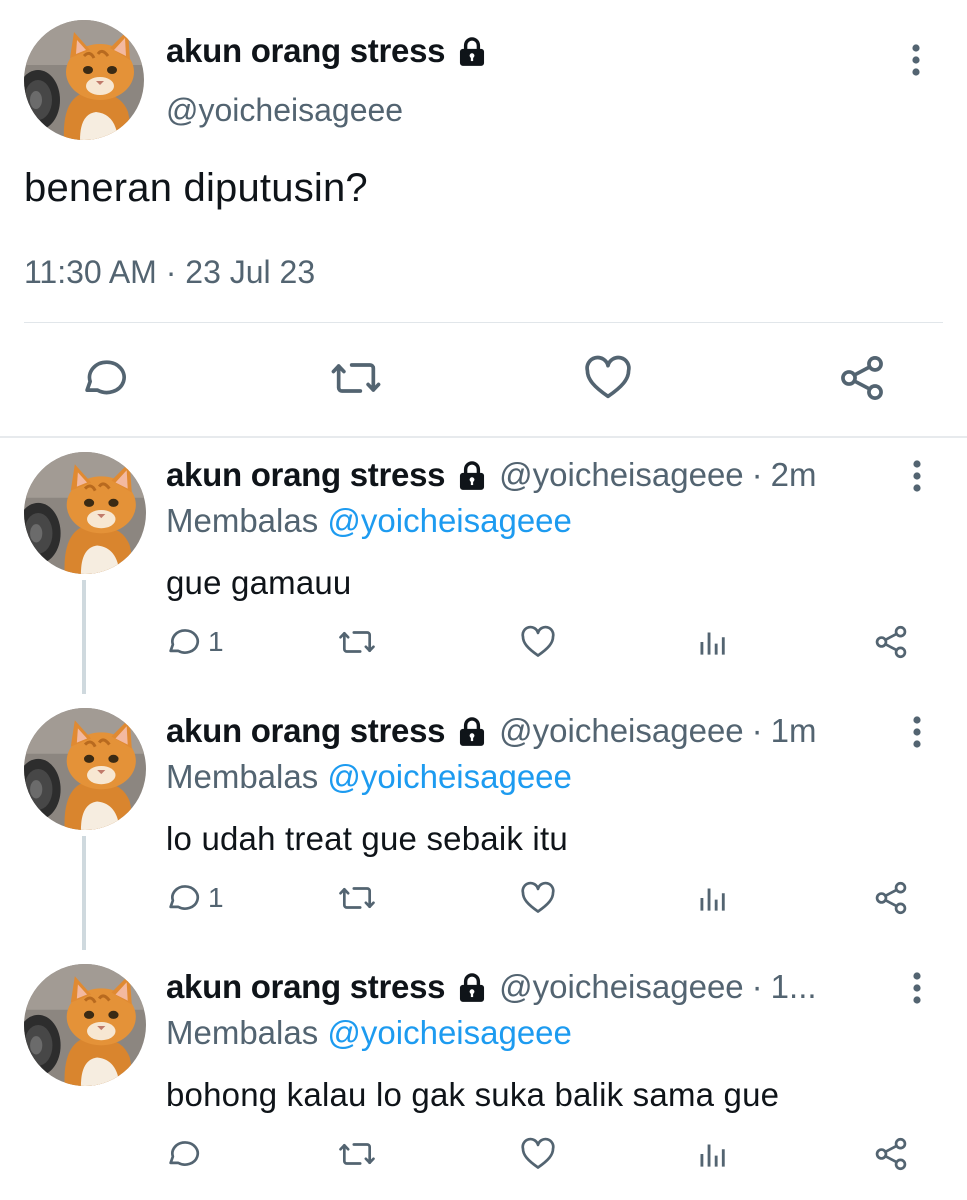 The image size is (967, 1200). What do you see at coordinates (794, 731) in the screenshot?
I see `reply-time: 1m` at bounding box center [794, 731].